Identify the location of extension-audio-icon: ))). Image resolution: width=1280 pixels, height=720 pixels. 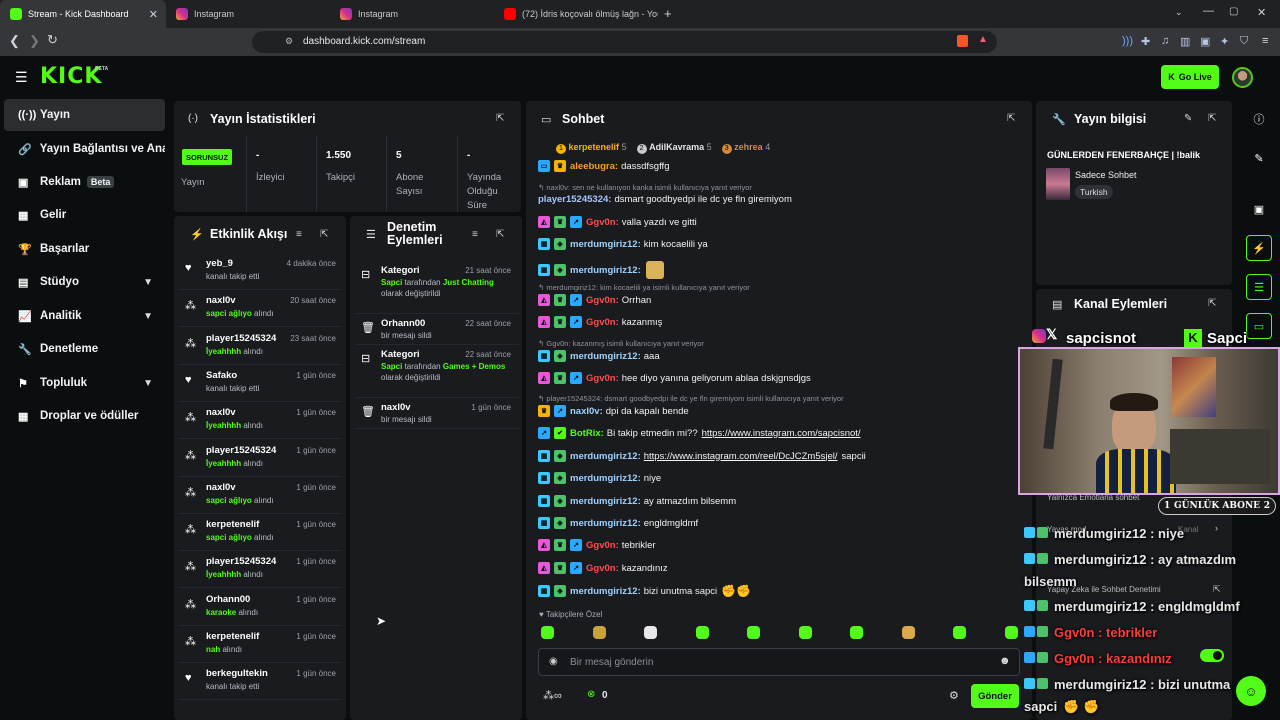
(1127, 41).